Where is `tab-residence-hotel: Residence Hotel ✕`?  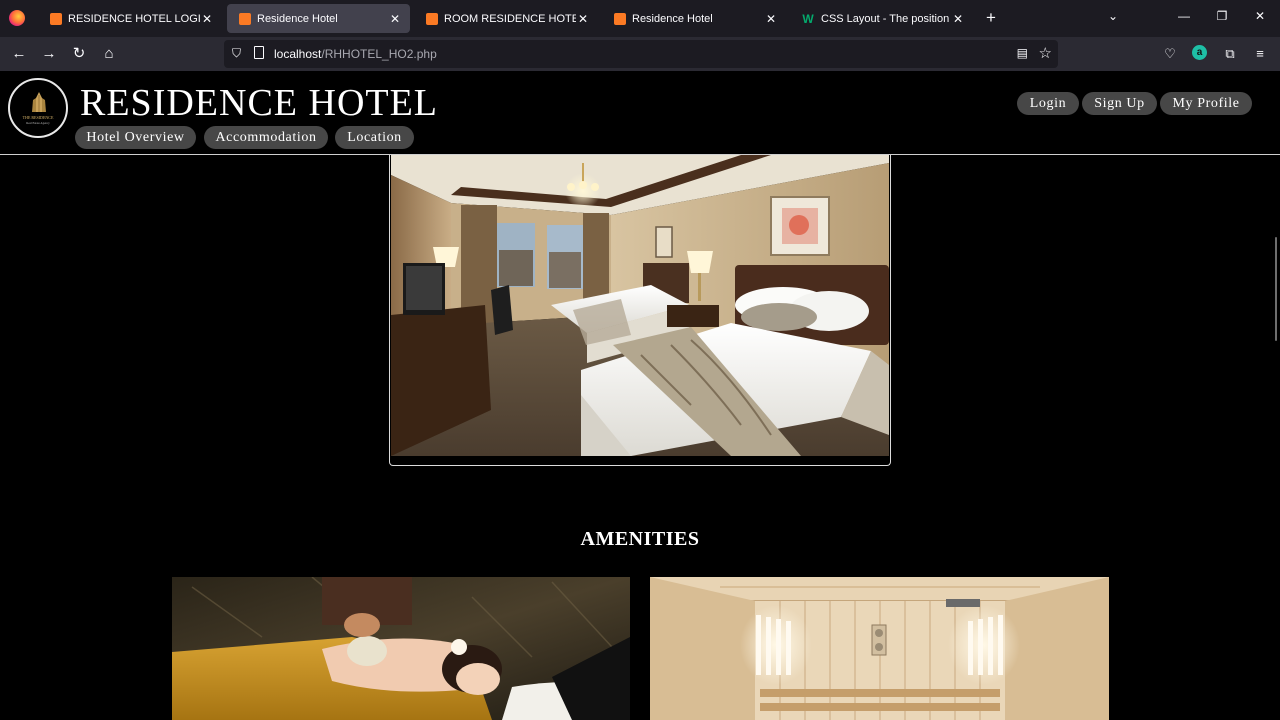
tab-residence-hotel: Residence Hotel ✕ is located at coordinates (694, 18).